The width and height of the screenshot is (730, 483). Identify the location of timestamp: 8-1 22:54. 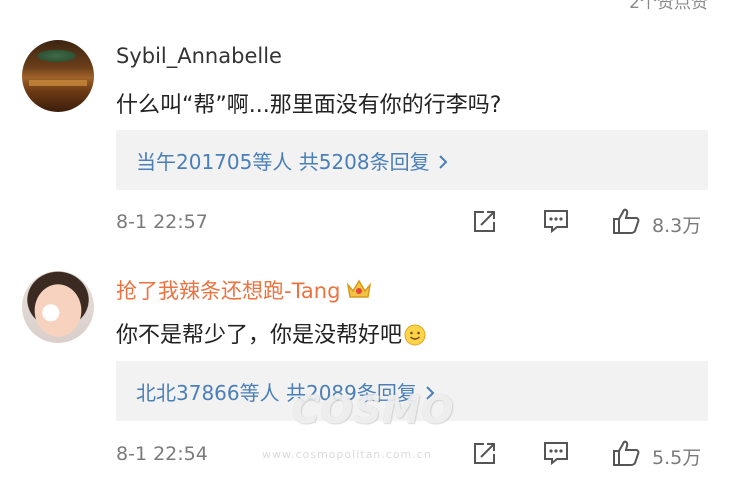
(162, 454).